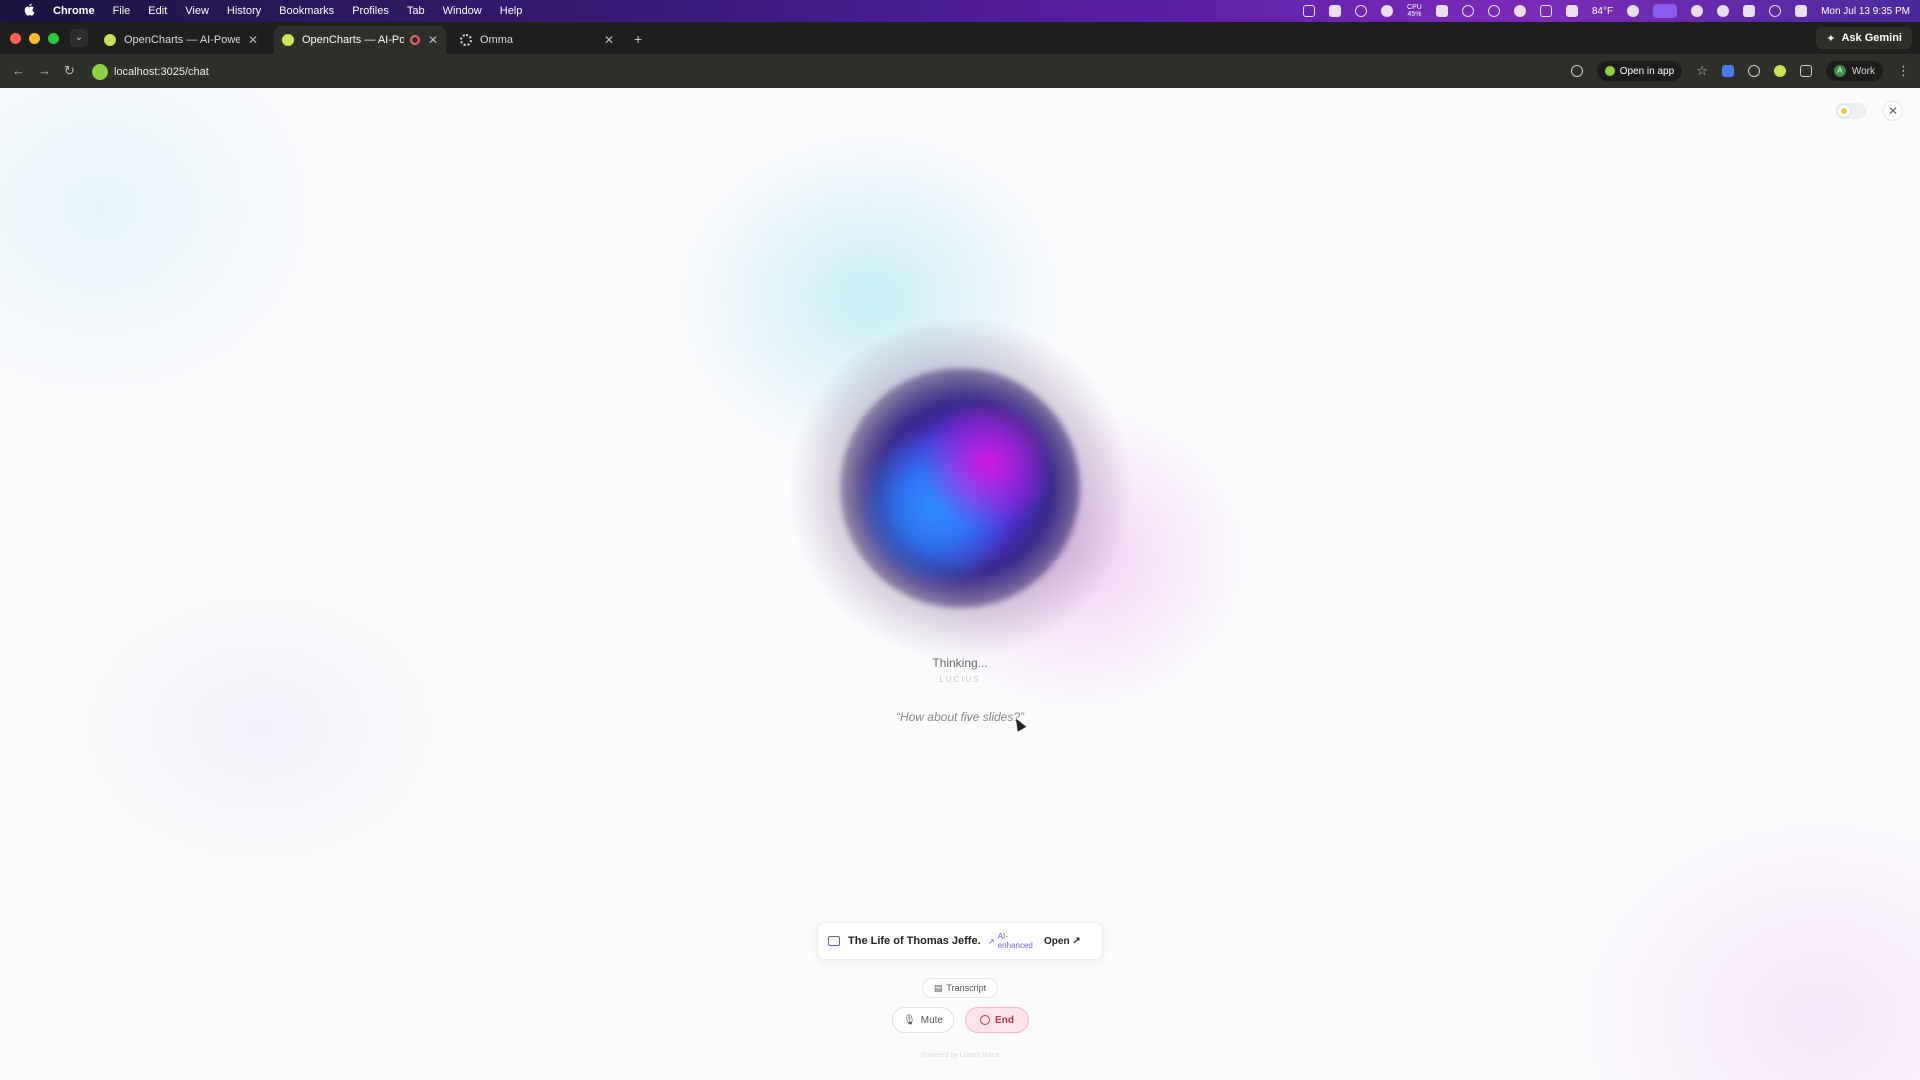 The height and width of the screenshot is (1080, 1920). I want to click on menu-app-name: Chrome, so click(74, 11).